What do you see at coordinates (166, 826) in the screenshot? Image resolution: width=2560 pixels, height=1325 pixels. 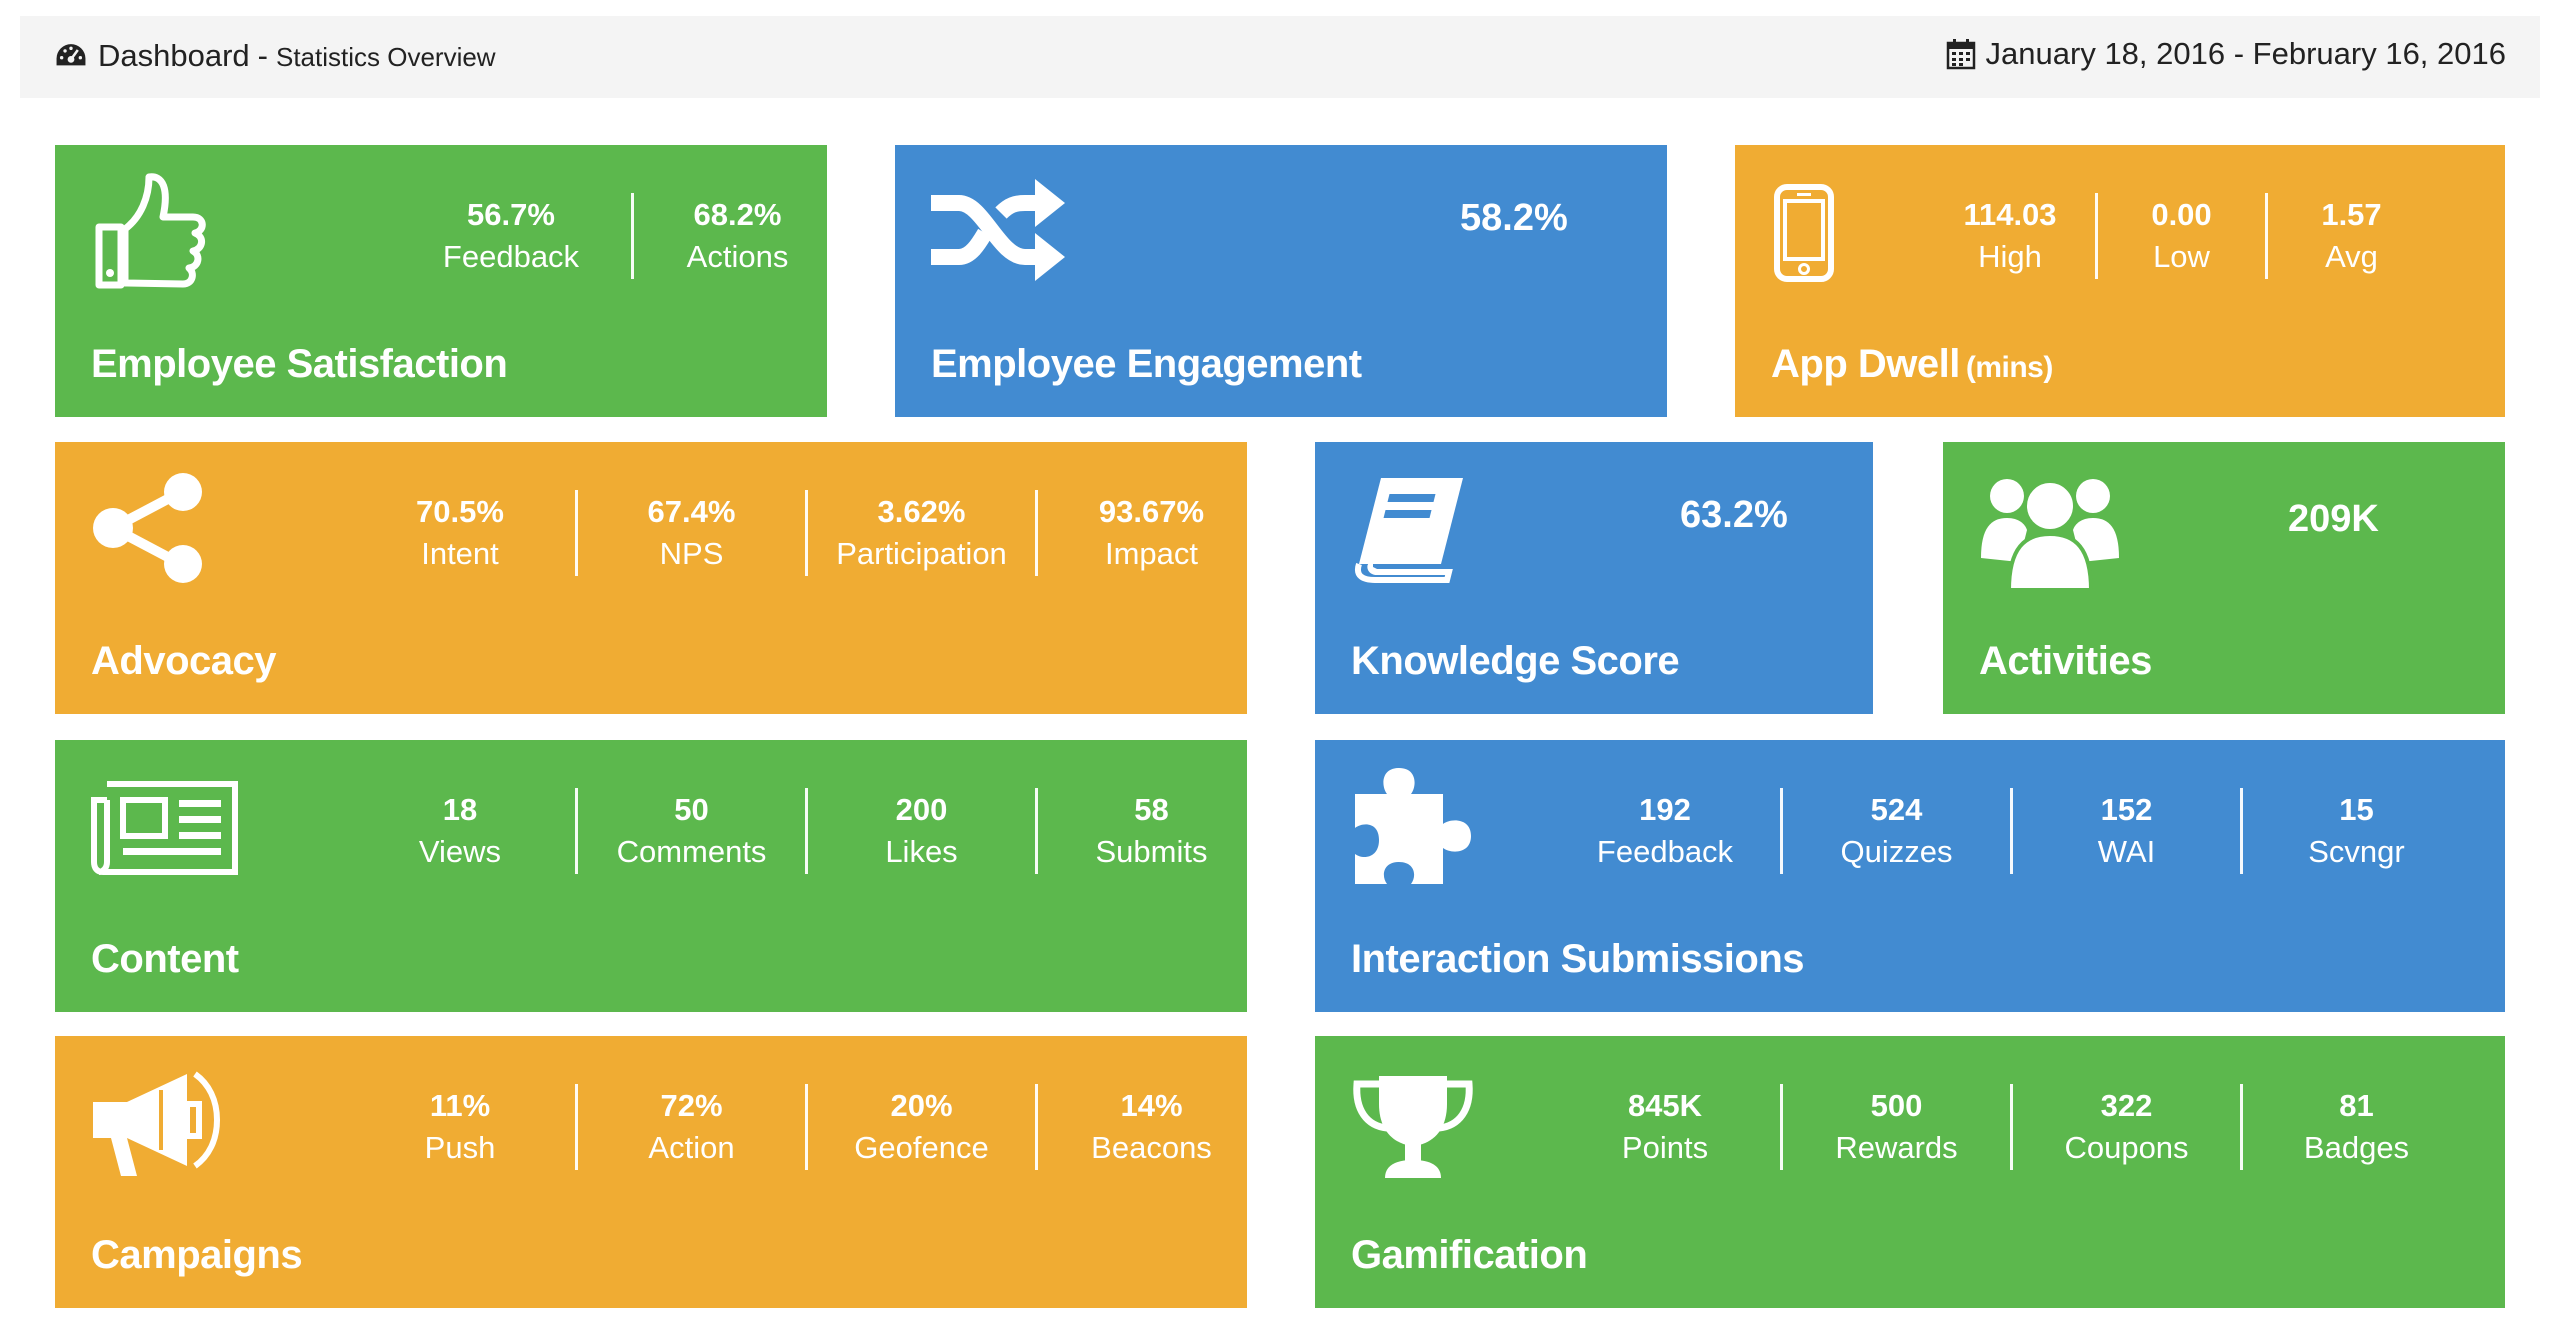 I see `newspaper-icon` at bounding box center [166, 826].